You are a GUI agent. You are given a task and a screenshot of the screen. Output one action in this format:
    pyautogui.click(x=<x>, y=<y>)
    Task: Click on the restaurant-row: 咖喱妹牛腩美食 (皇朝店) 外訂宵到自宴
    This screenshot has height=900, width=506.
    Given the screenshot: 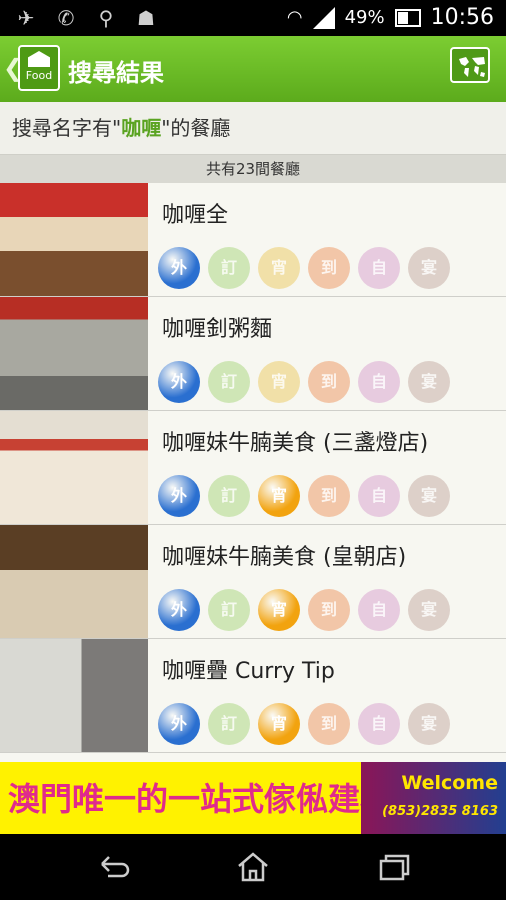 What is the action you would take?
    pyautogui.click(x=253, y=582)
    